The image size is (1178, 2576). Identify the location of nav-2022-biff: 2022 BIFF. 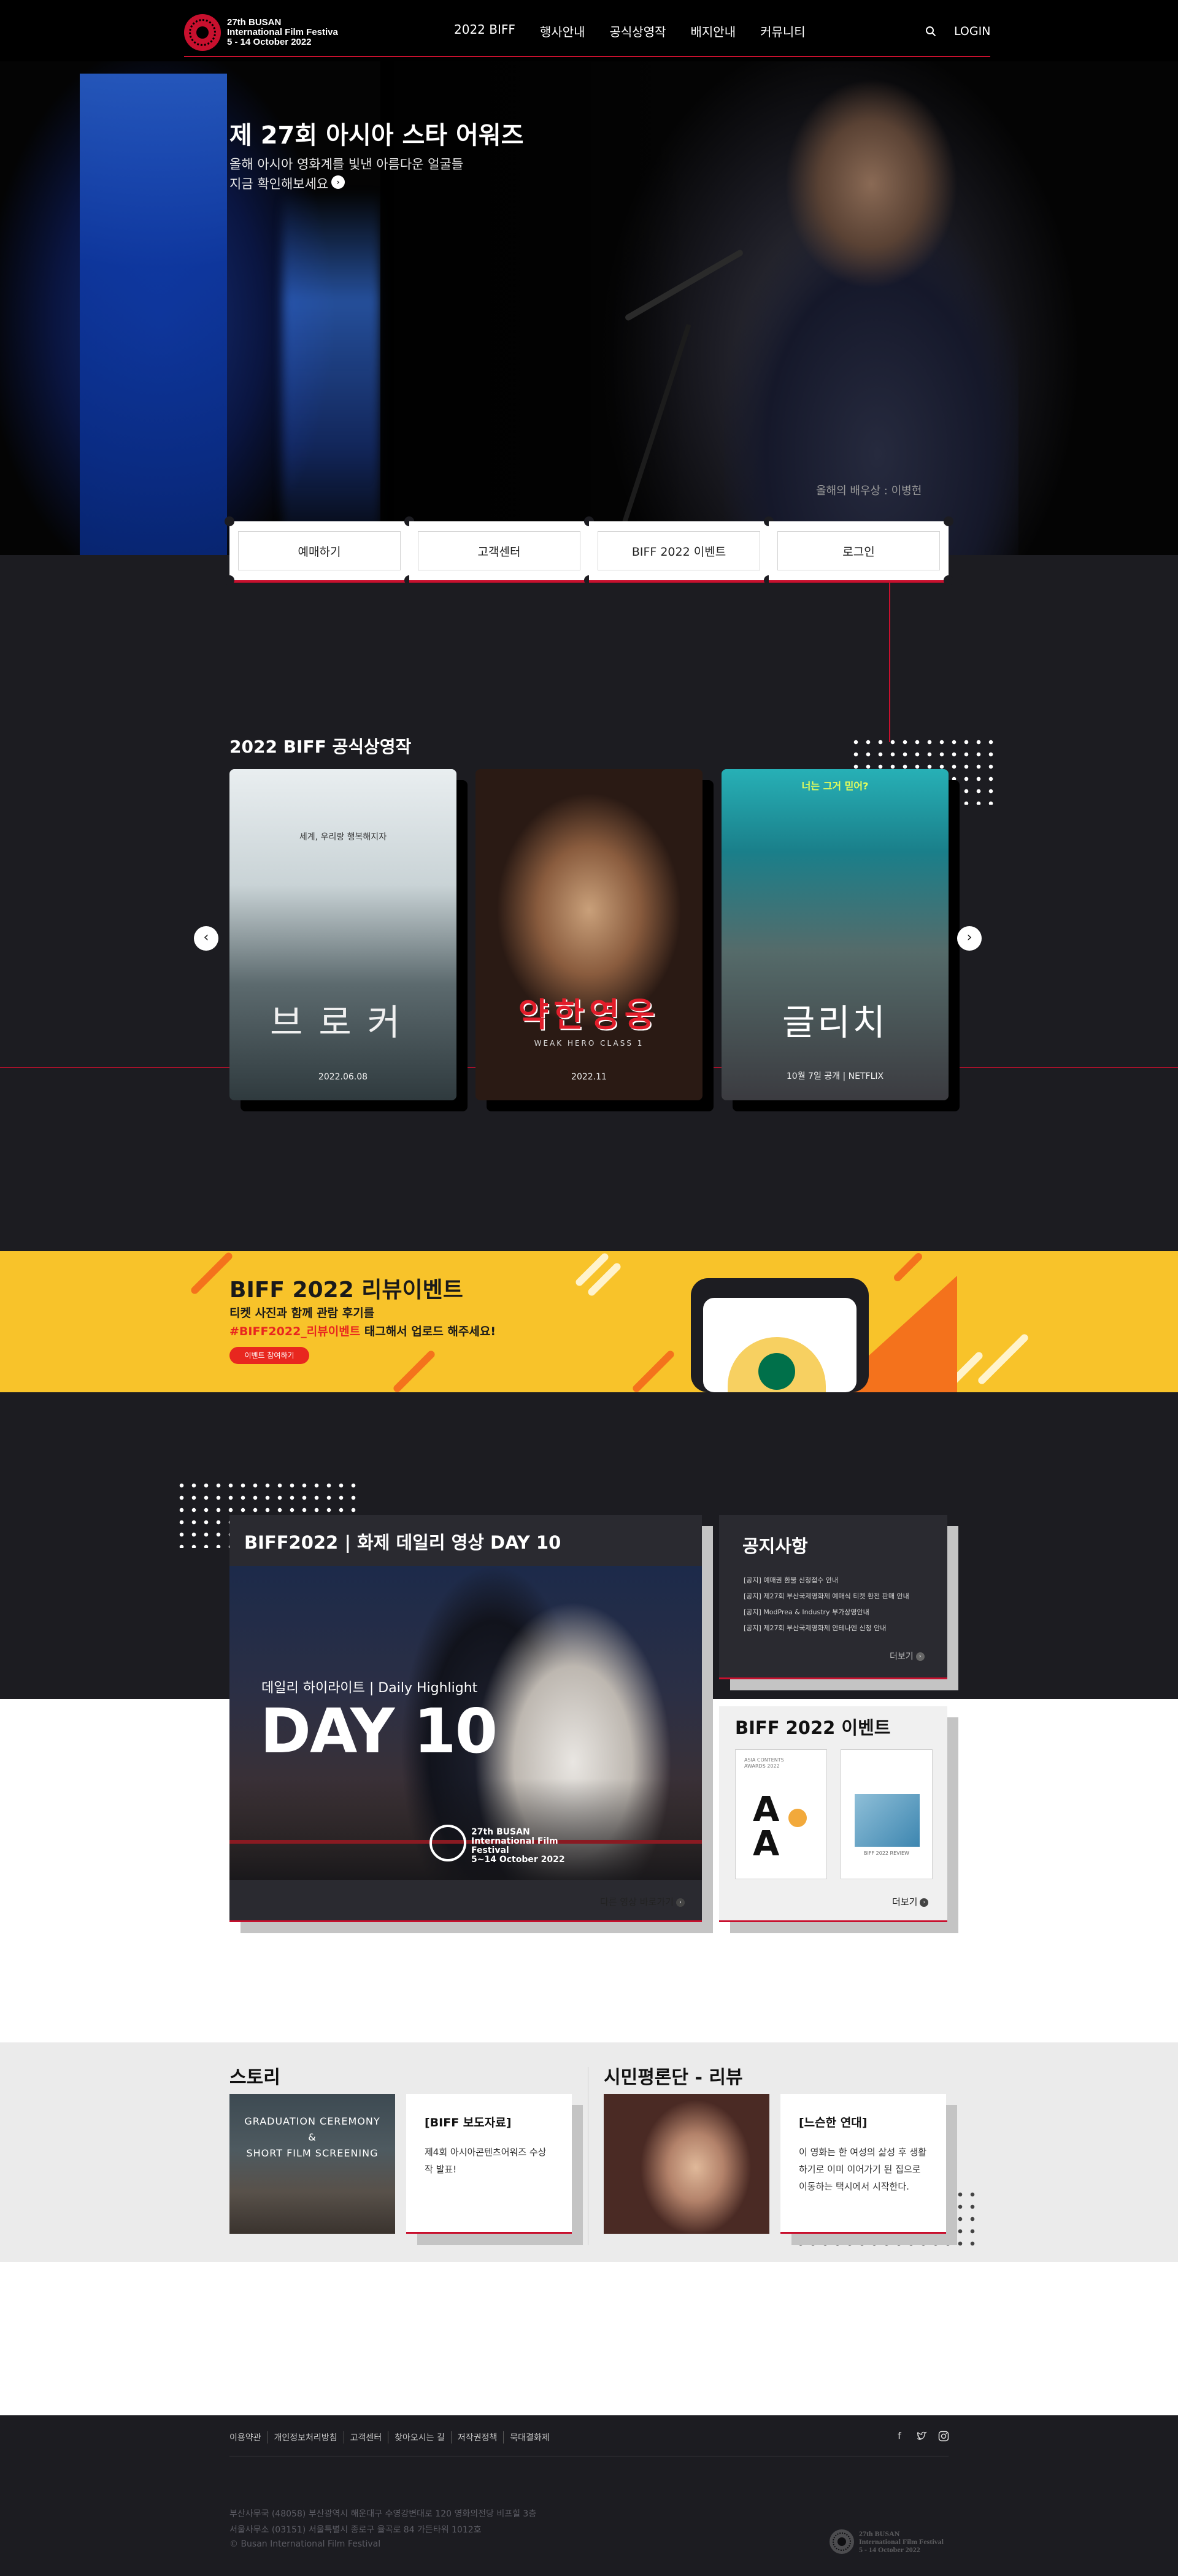
(485, 31).